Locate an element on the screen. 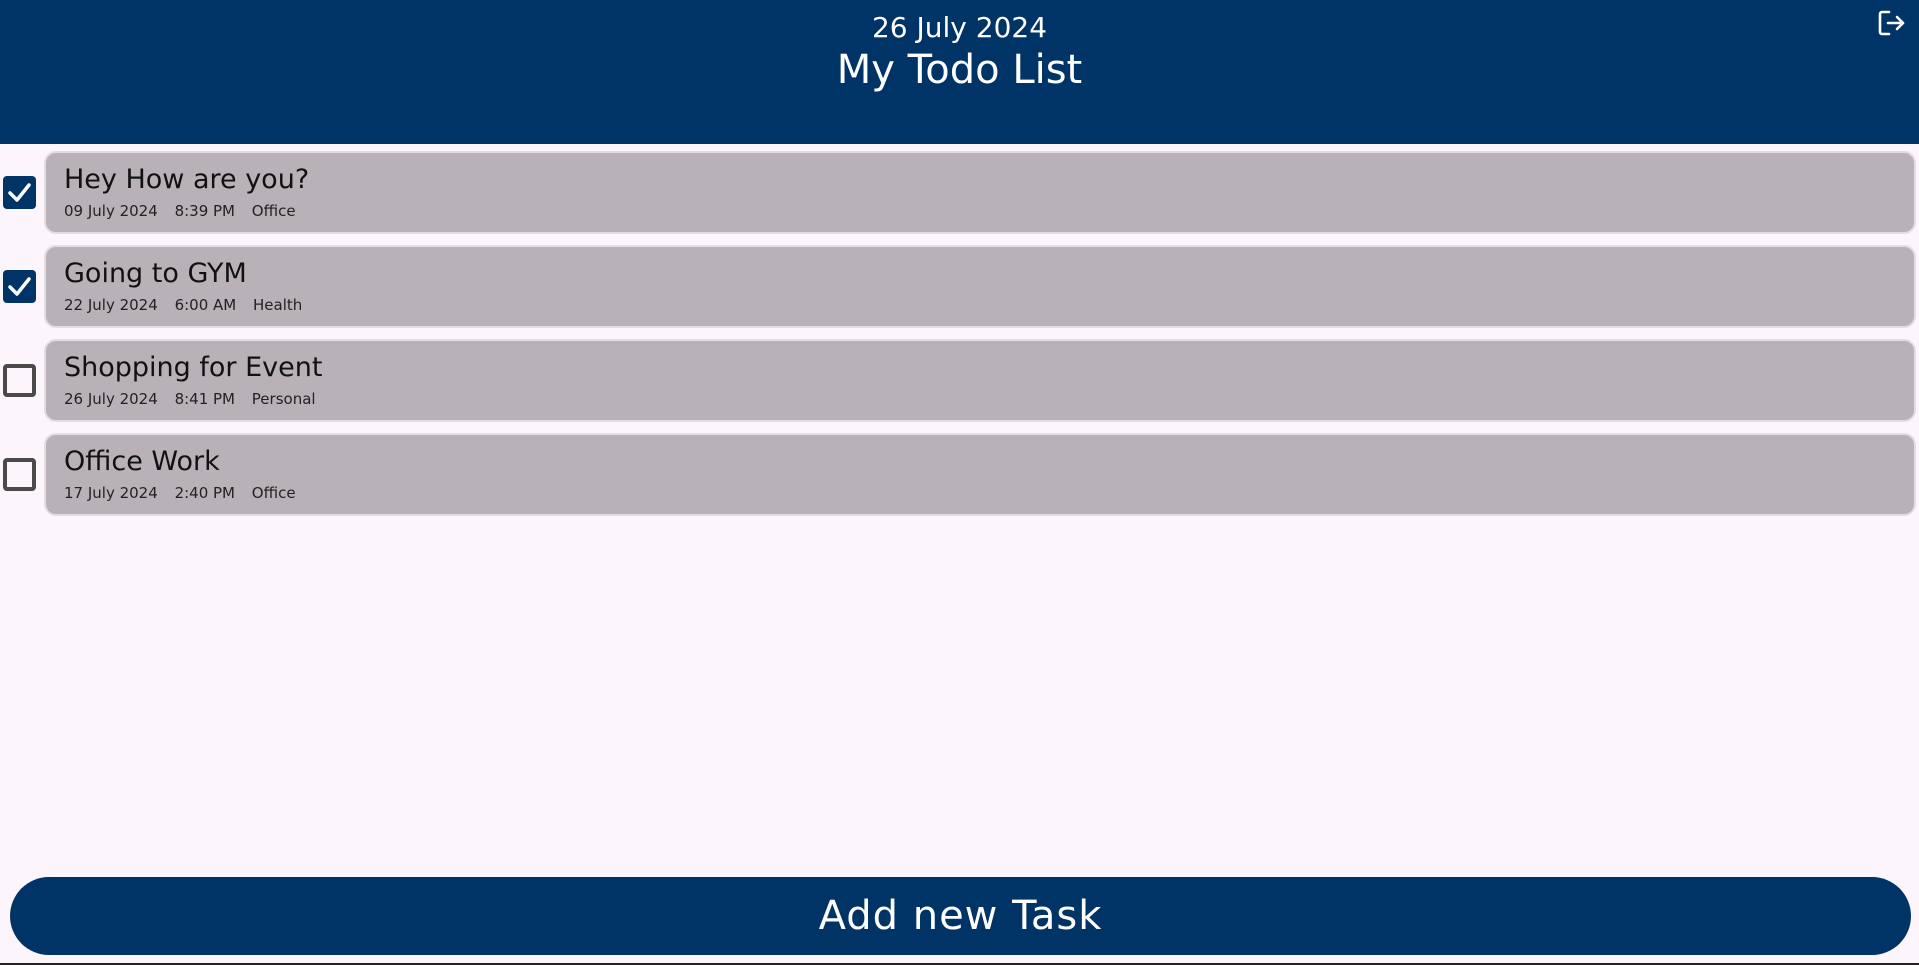 The height and width of the screenshot is (965, 1919). page-title: My Todo List is located at coordinates (959, 70).